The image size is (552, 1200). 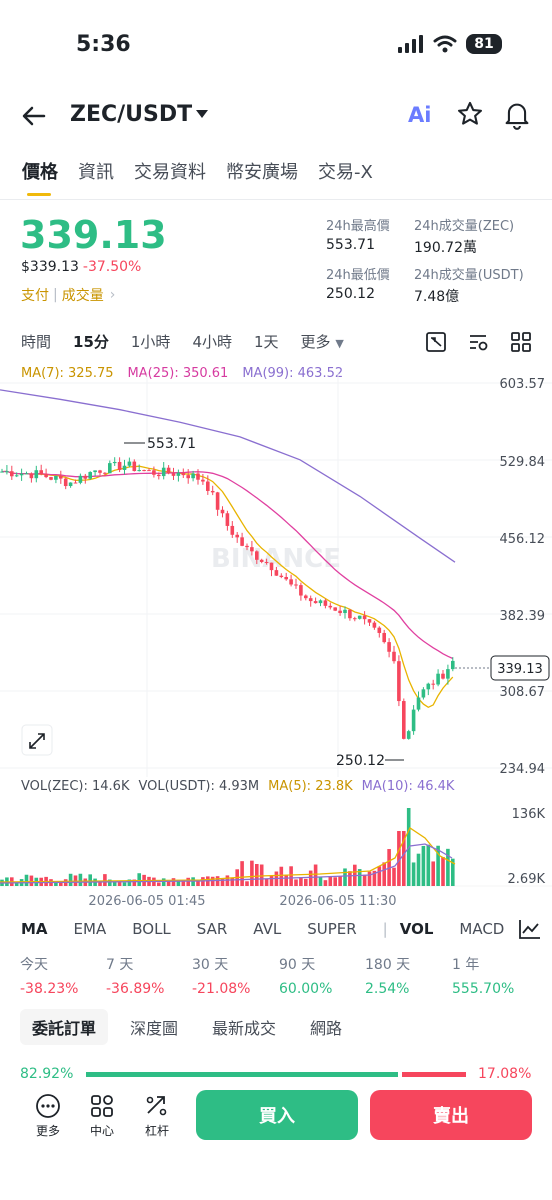 What do you see at coordinates (419, 115) in the screenshot?
I see `ai-icon: Ai` at bounding box center [419, 115].